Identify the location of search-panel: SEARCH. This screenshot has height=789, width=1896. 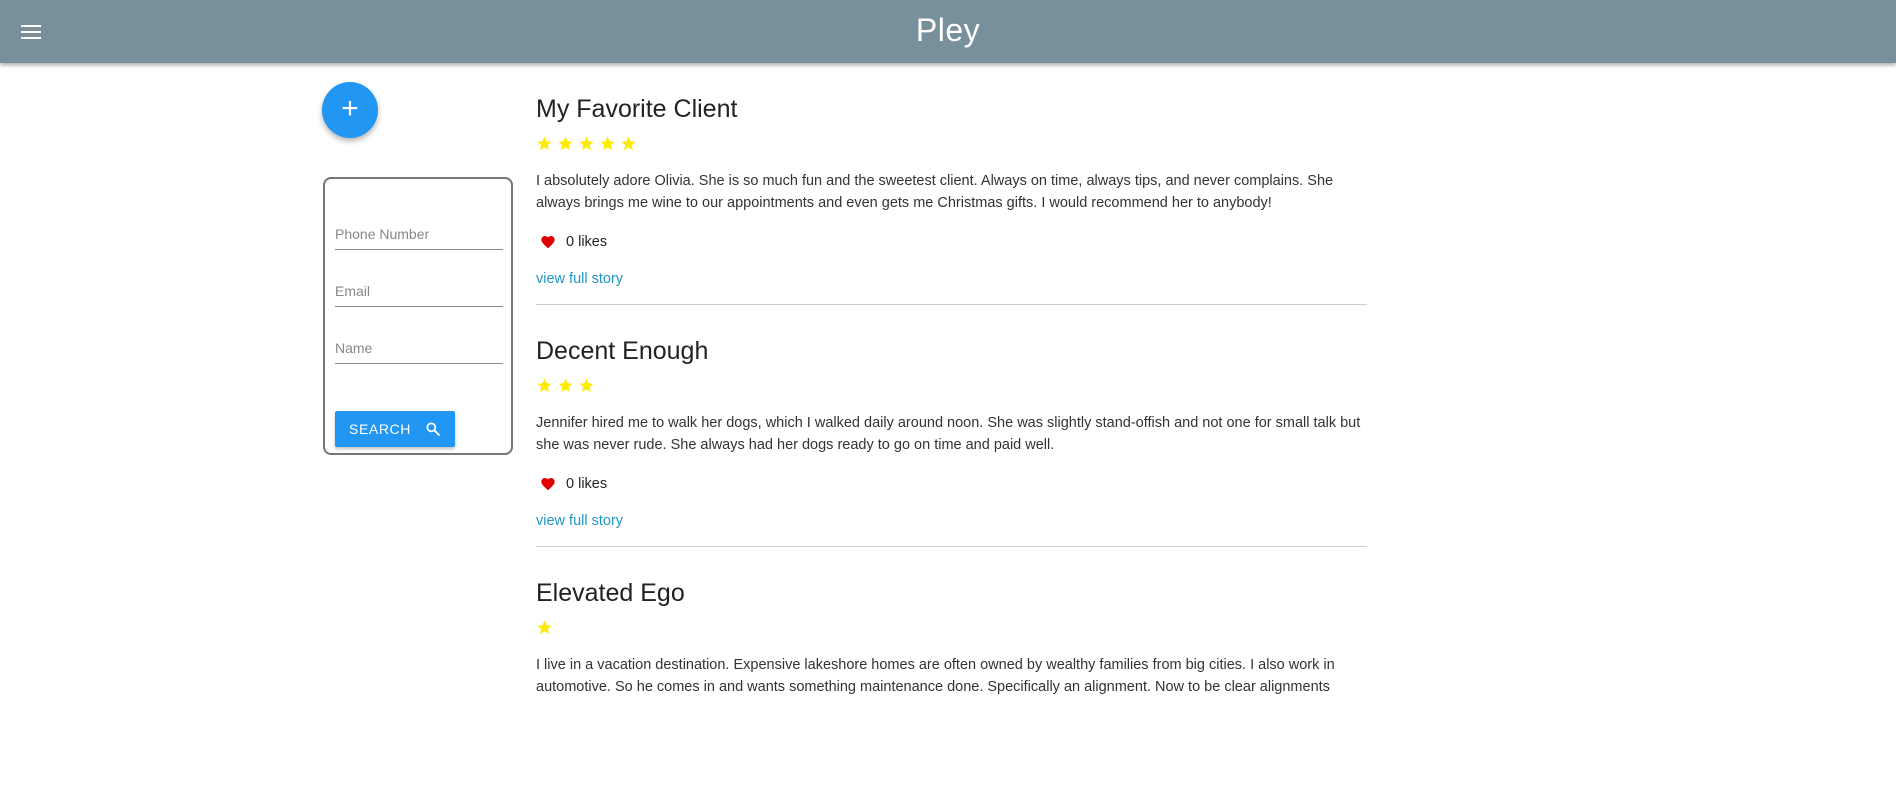
(418, 316).